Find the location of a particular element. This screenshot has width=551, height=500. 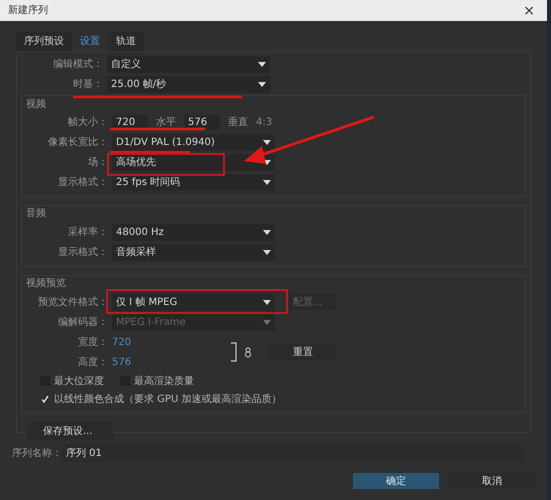

field-label: 像素长宽比： is located at coordinates (78, 142).